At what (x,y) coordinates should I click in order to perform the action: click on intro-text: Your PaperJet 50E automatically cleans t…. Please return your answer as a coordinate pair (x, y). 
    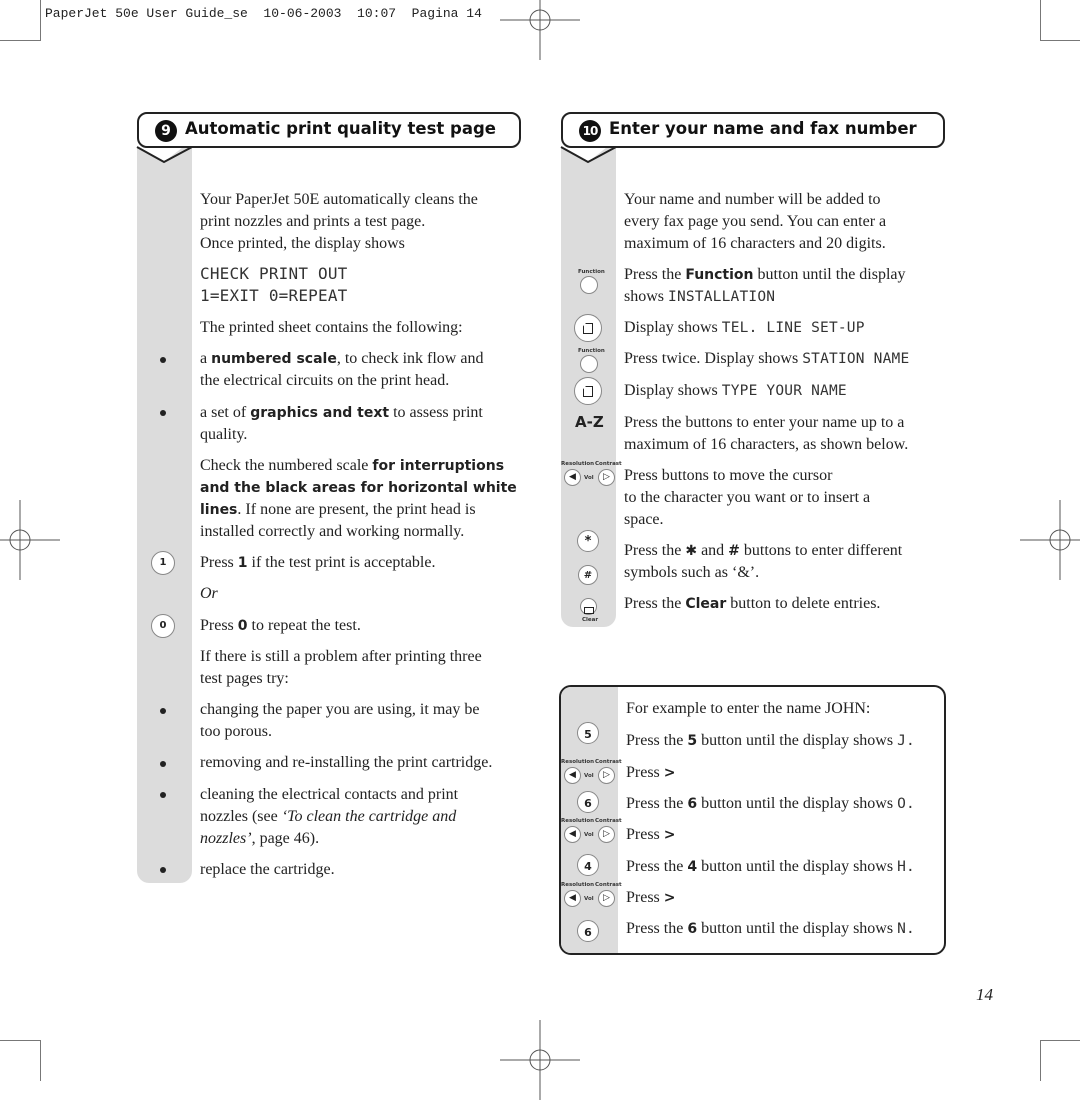
    Looking at the image, I should click on (339, 222).